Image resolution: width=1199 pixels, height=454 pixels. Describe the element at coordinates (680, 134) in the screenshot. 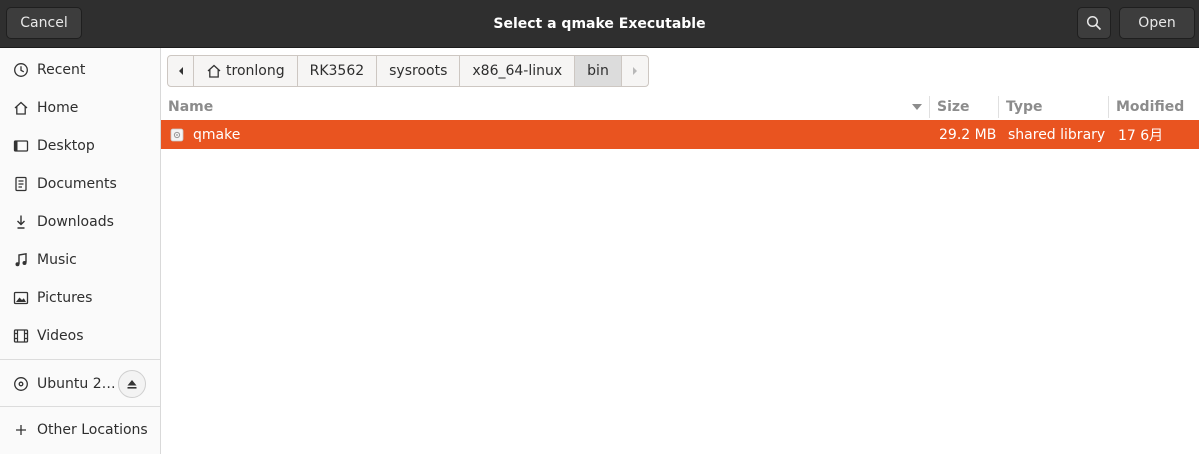

I see `file-row-selected: qmake 29.2 MB shared library 17 6月` at that location.